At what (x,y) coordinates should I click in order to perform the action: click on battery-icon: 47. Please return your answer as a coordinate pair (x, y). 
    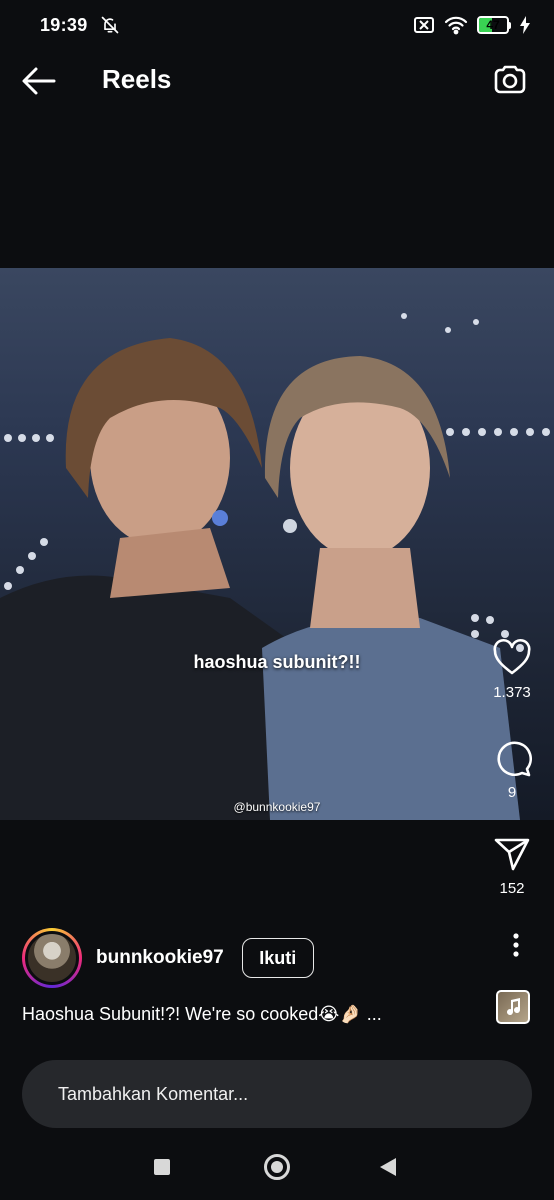
    Looking at the image, I should click on (494, 25).